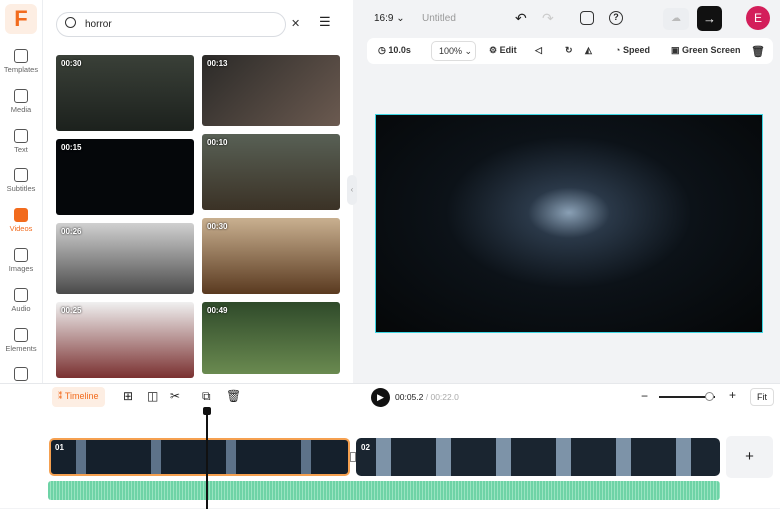  What do you see at coordinates (171, 24) in the screenshot?
I see `search-input: horror` at bounding box center [171, 24].